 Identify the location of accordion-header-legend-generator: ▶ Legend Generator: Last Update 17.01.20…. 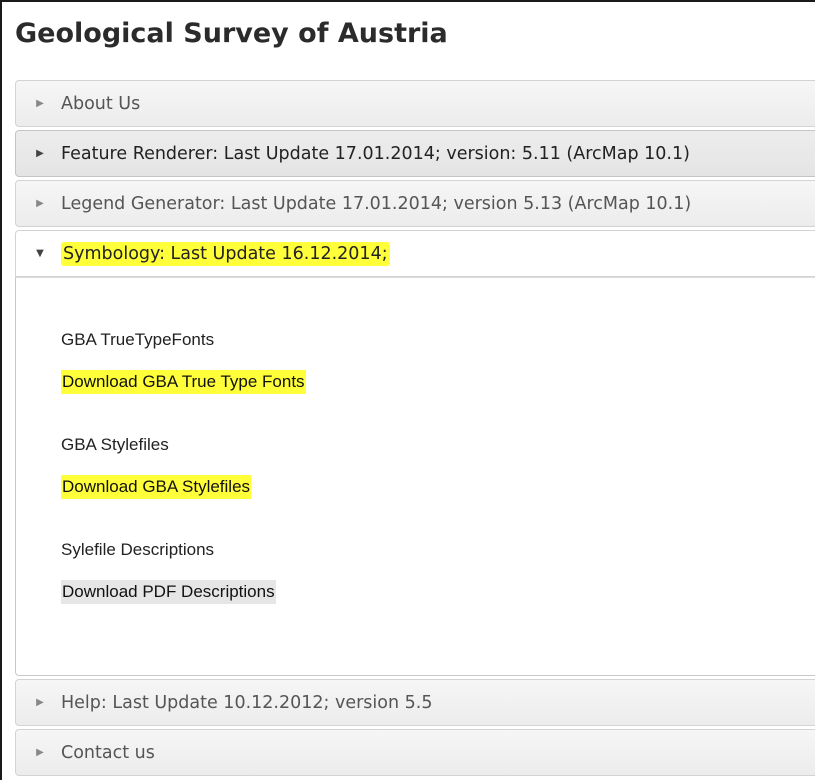
(415, 203).